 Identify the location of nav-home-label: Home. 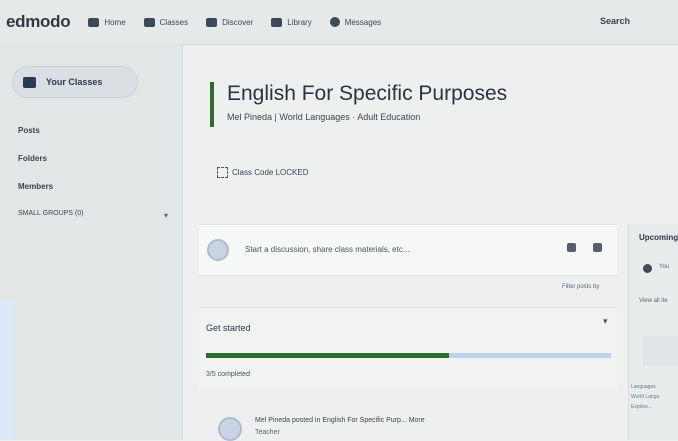
(115, 22).